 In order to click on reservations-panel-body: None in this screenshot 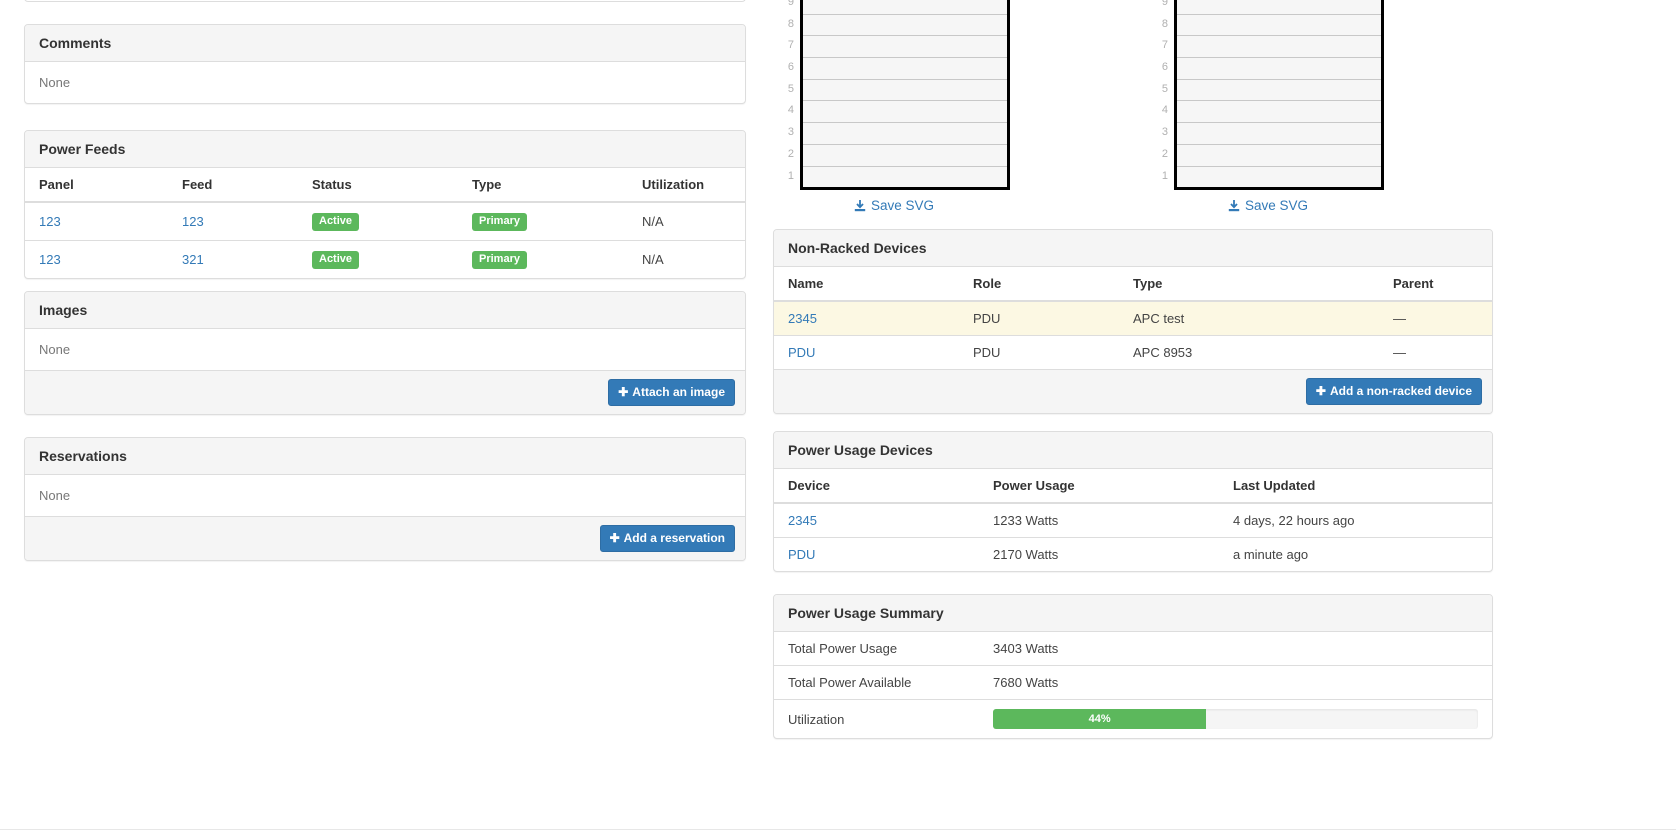, I will do `click(55, 495)`.